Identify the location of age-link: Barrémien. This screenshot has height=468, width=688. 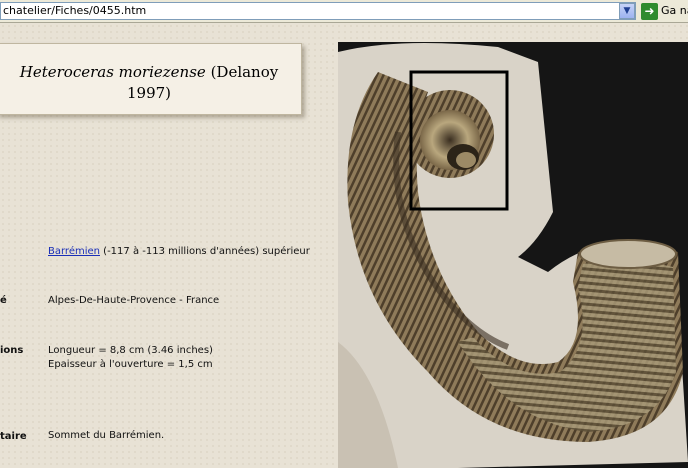
(74, 251).